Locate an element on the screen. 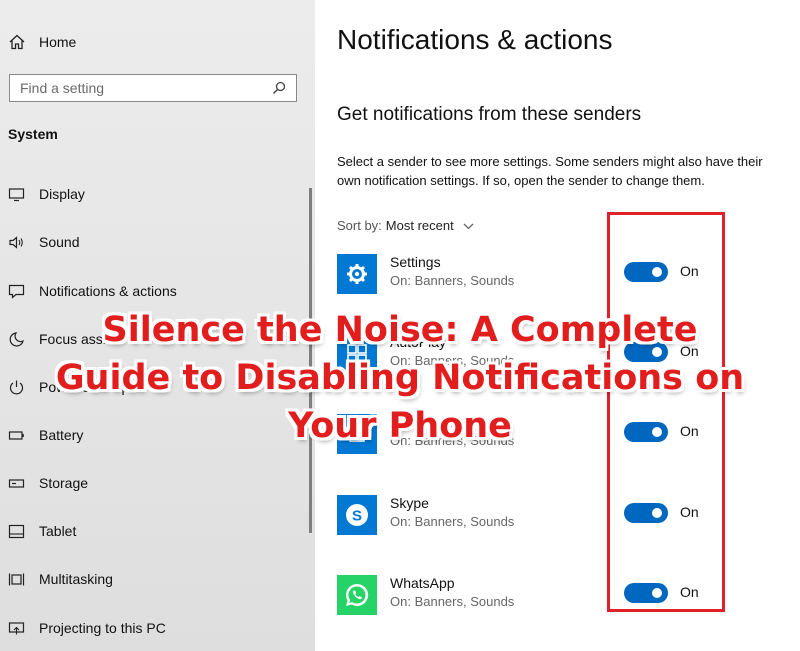 The image size is (800, 651). sidebar-item-sound: Sound is located at coordinates (43, 242).